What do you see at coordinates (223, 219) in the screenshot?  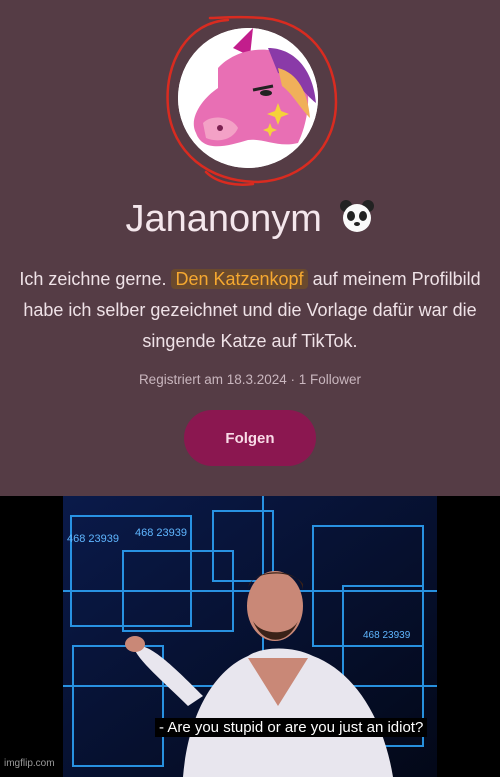 I see `display-name: Jananonym` at bounding box center [223, 219].